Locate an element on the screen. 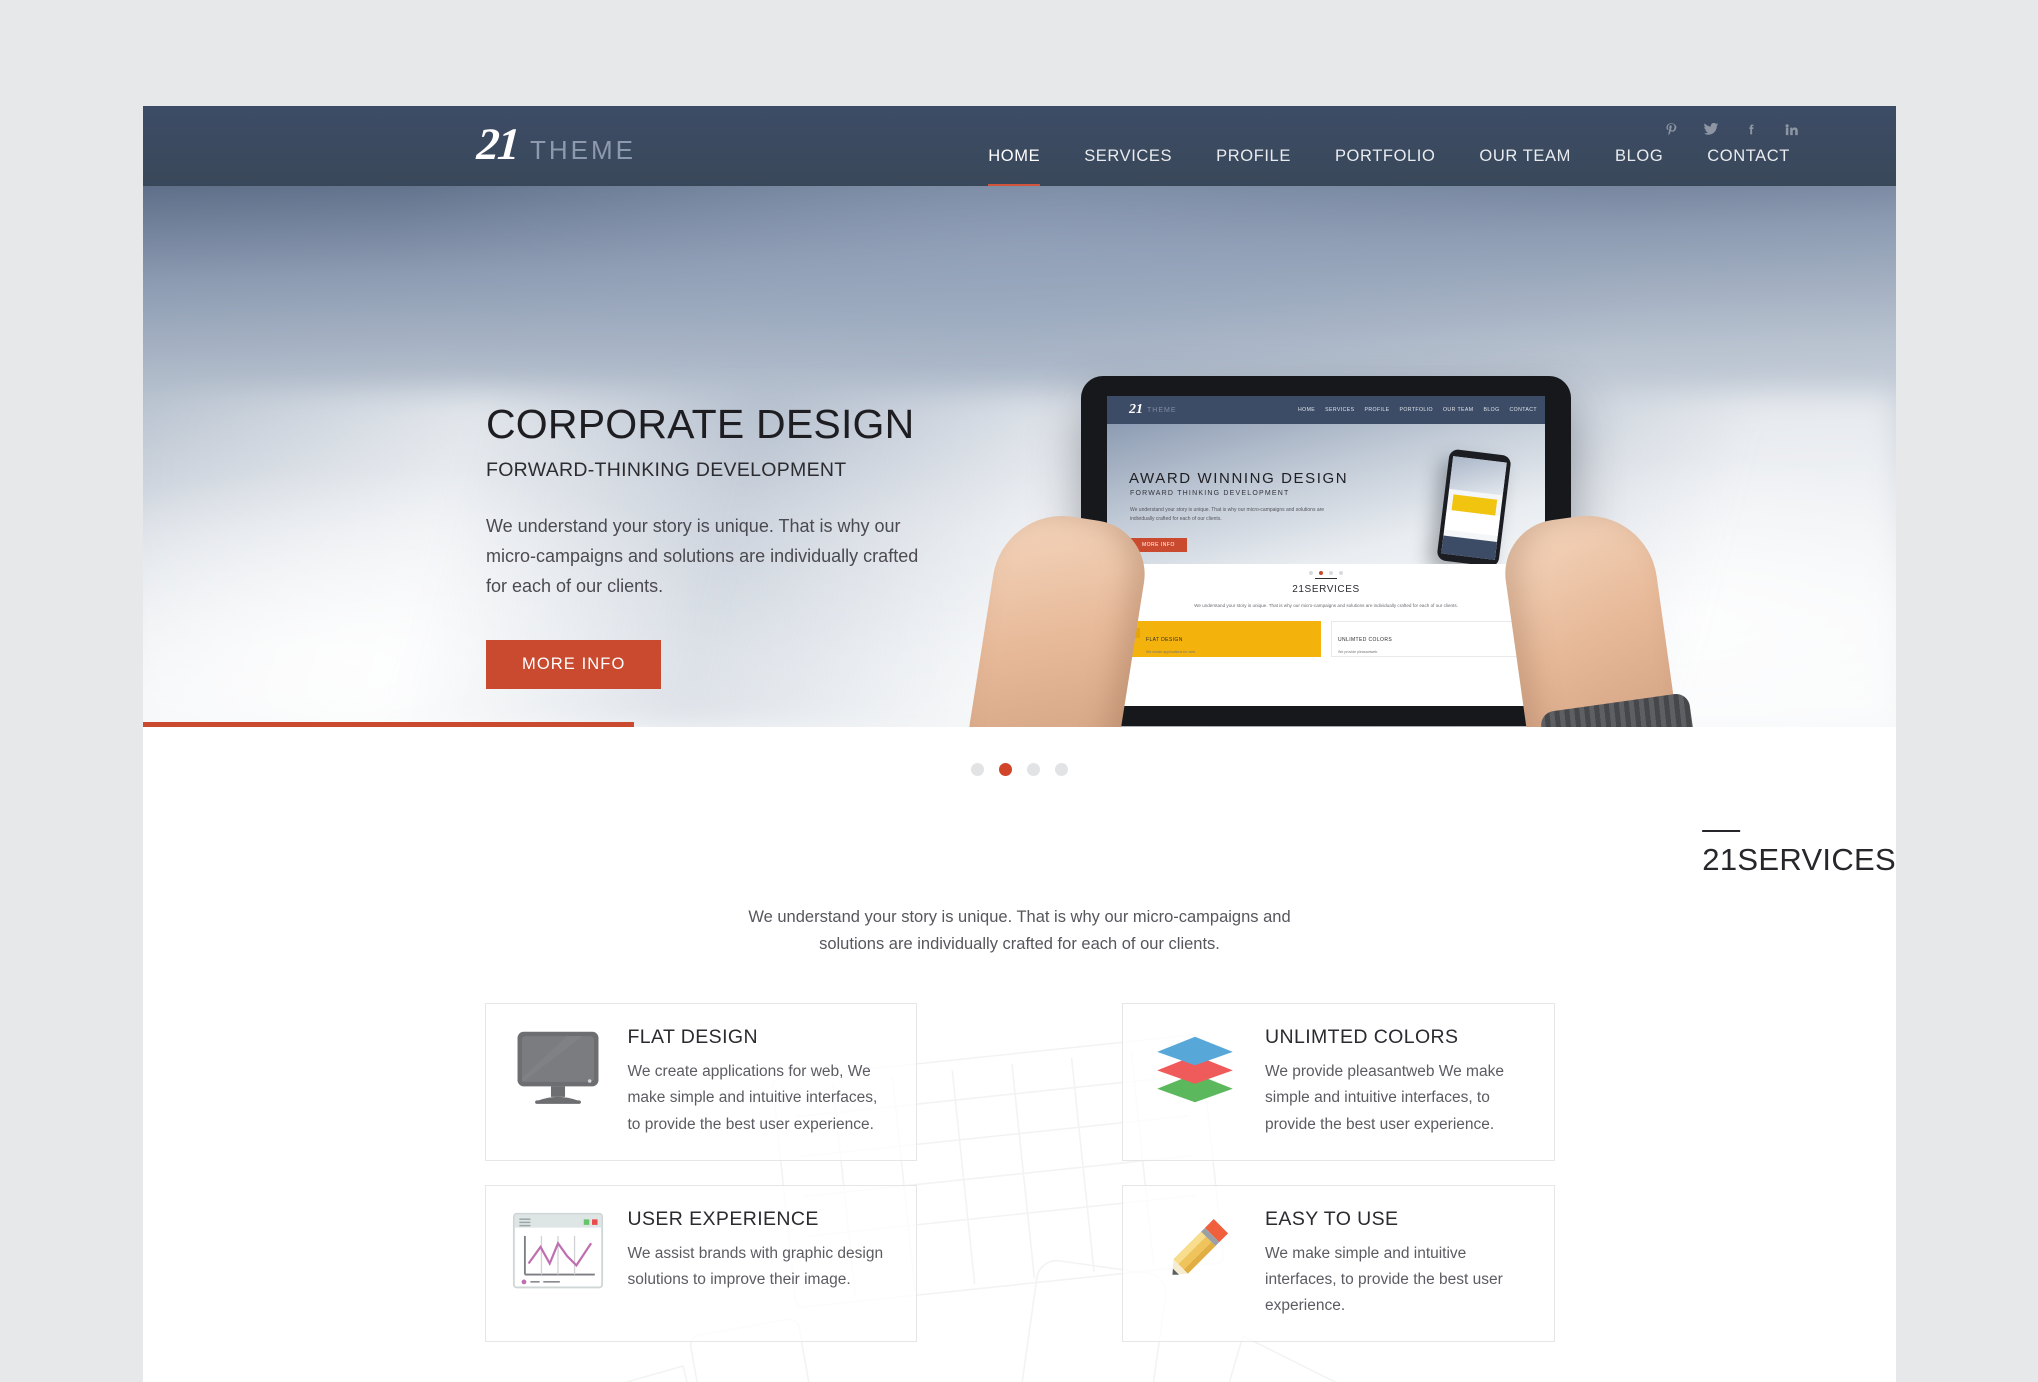  tablet-card-two-text: We provide pleasantweb. is located at coordinates (1358, 651).